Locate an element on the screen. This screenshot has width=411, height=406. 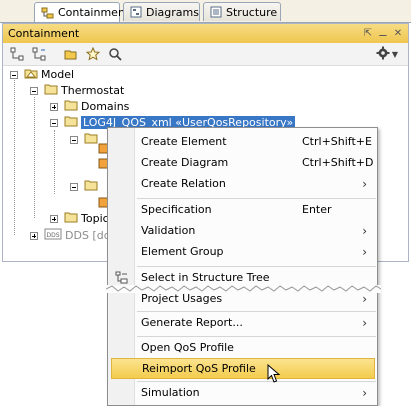
menu-item-create-element: Create Element Ctrl+Shift+E is located at coordinates (243, 141).